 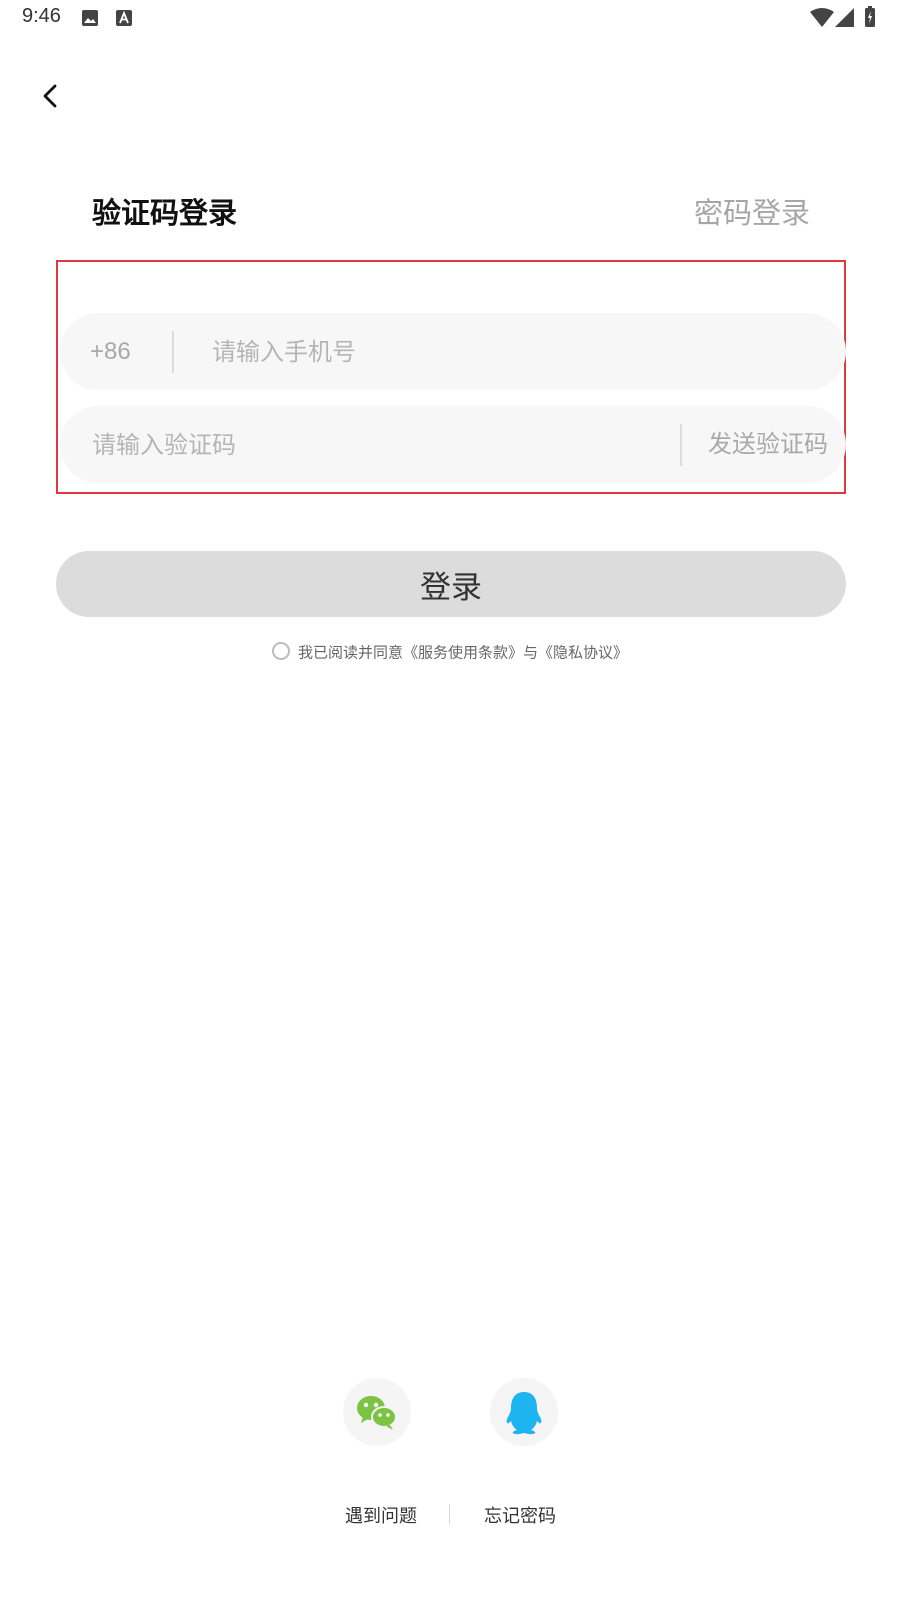 What do you see at coordinates (382, 444) in the screenshot?
I see `verification-code-input` at bounding box center [382, 444].